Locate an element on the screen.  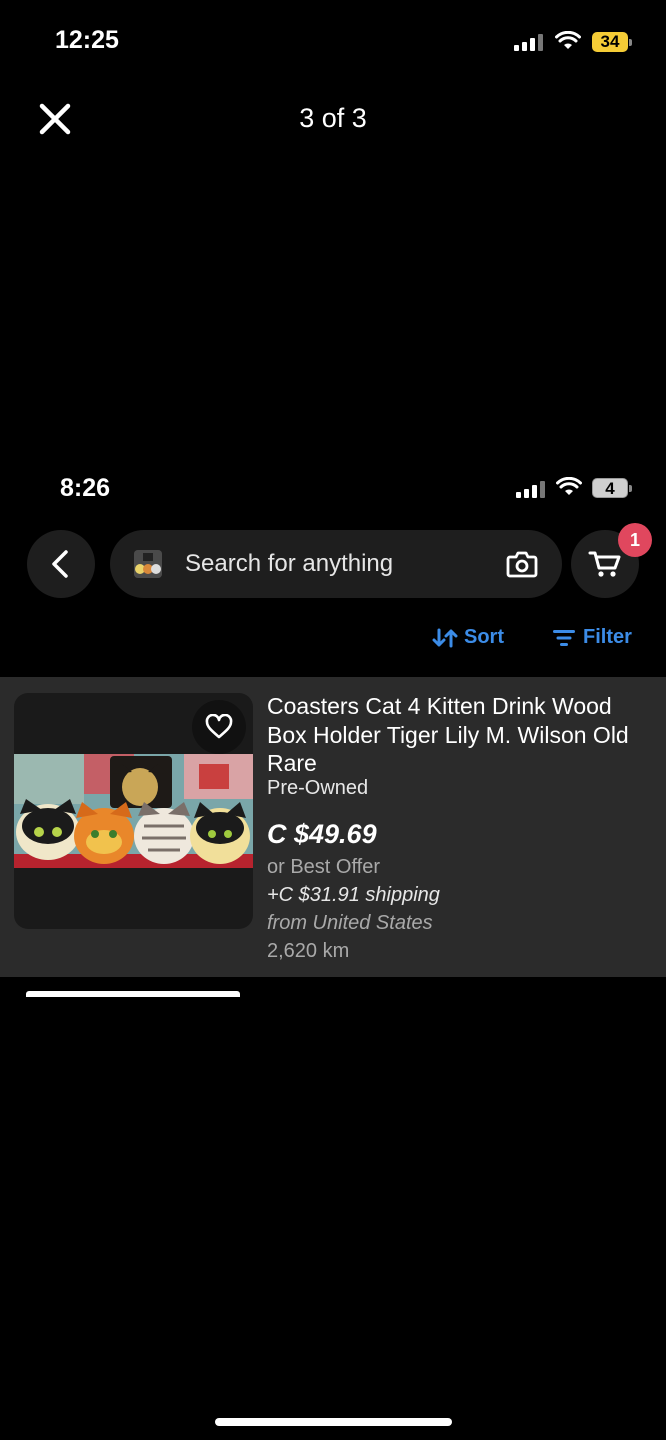
sort-label: Sort is located at coordinates (484, 637).